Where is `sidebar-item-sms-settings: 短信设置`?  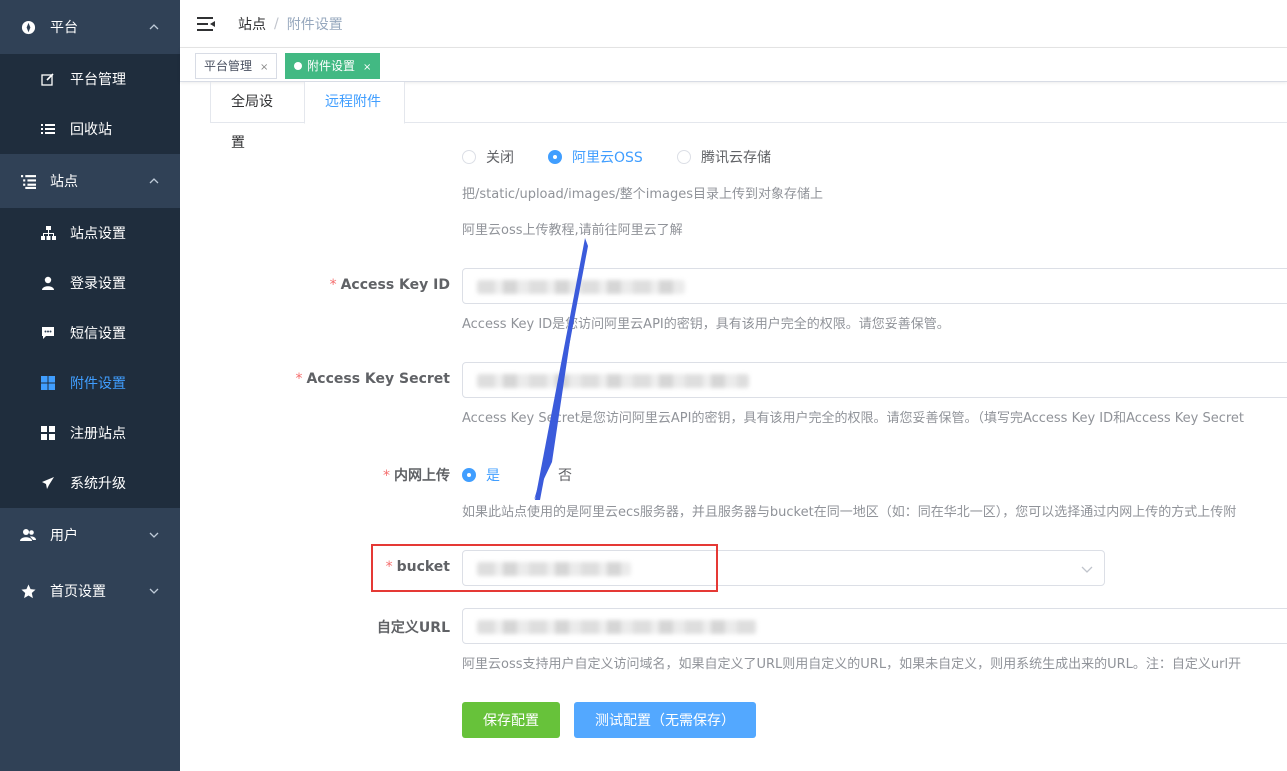
sidebar-item-sms-settings: 短信设置 is located at coordinates (90, 333).